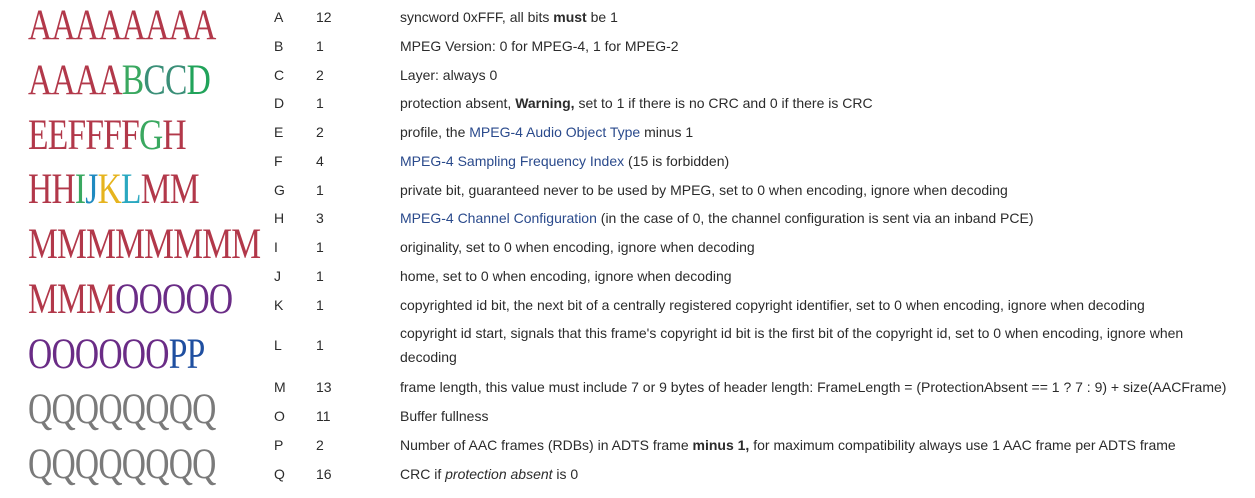 The image size is (1255, 498). Describe the element at coordinates (279, 17) in the screenshot. I see `field-letter: A` at that location.